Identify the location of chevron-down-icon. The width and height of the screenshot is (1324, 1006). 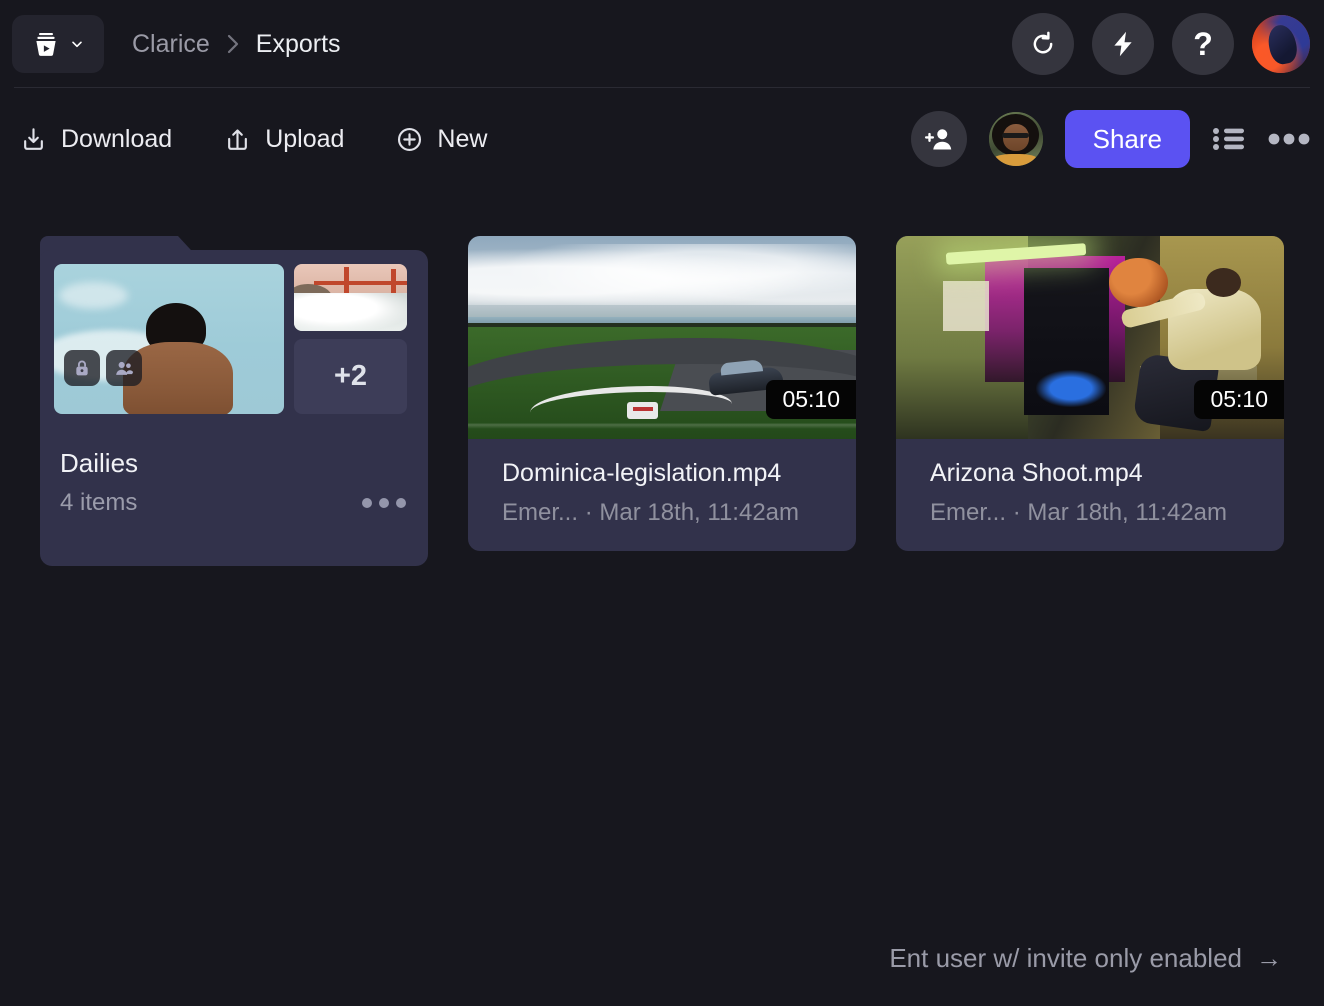
(77, 44).